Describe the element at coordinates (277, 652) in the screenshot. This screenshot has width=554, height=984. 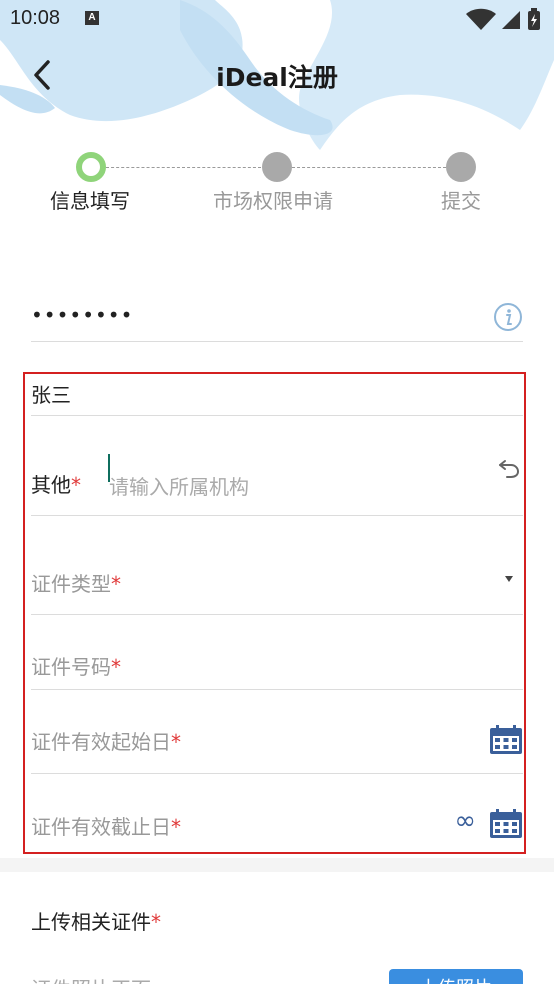
I see `id-number-field: 证件号码*` at that location.